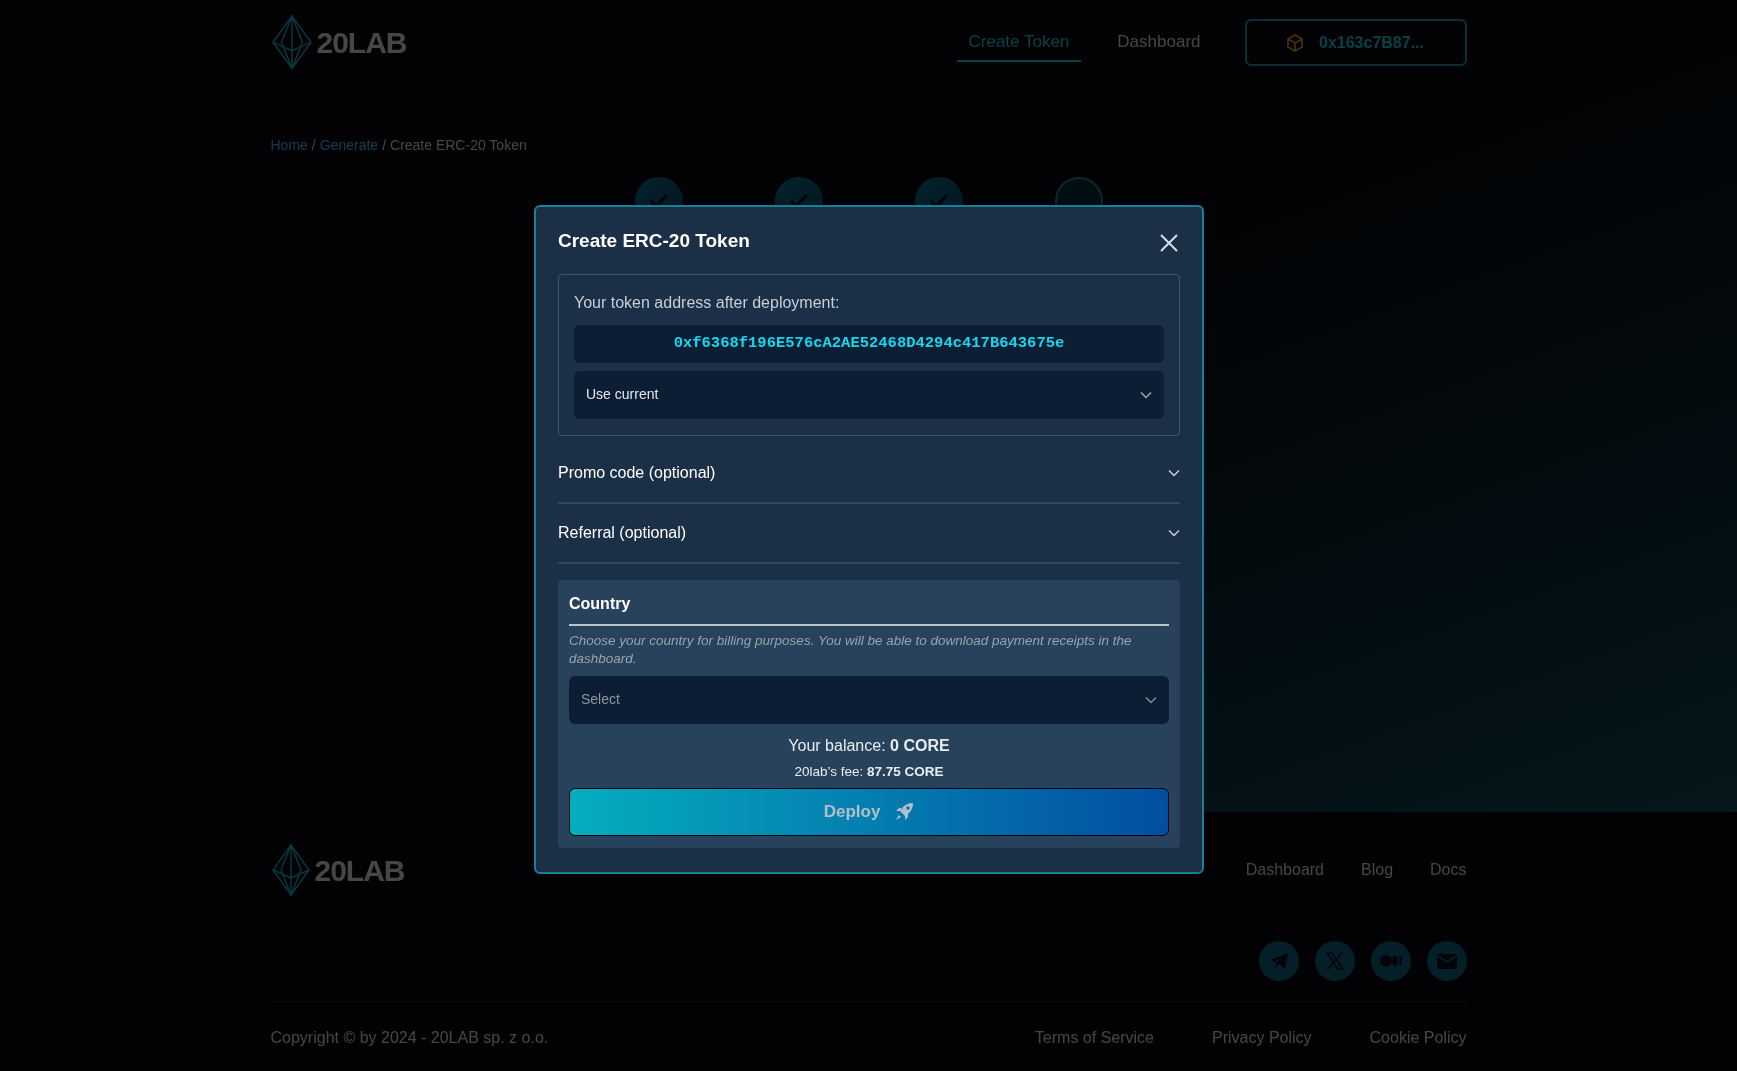 The width and height of the screenshot is (1737, 1071). What do you see at coordinates (869, 771) in the screenshot?
I see `fee-text: 20lab’s fee: 87.75 CORE` at bounding box center [869, 771].